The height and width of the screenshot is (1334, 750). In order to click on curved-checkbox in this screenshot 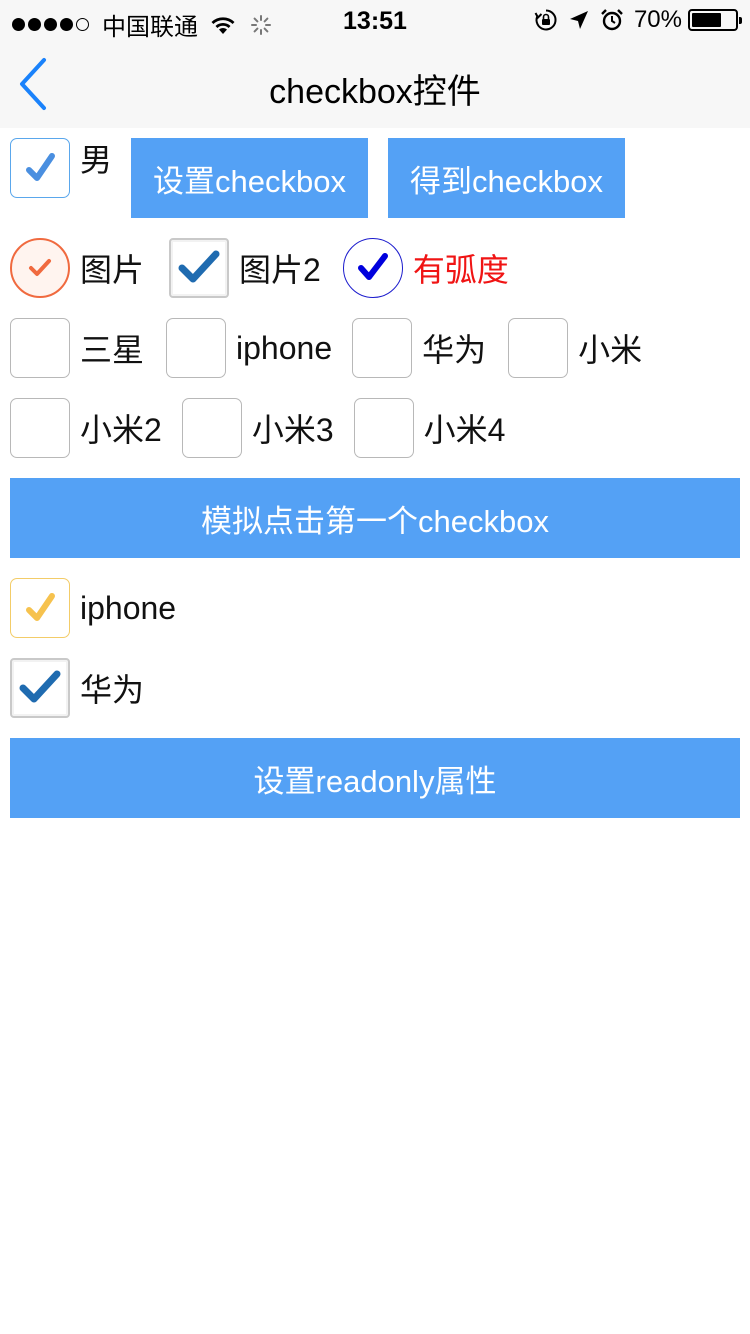, I will do `click(372, 268)`.